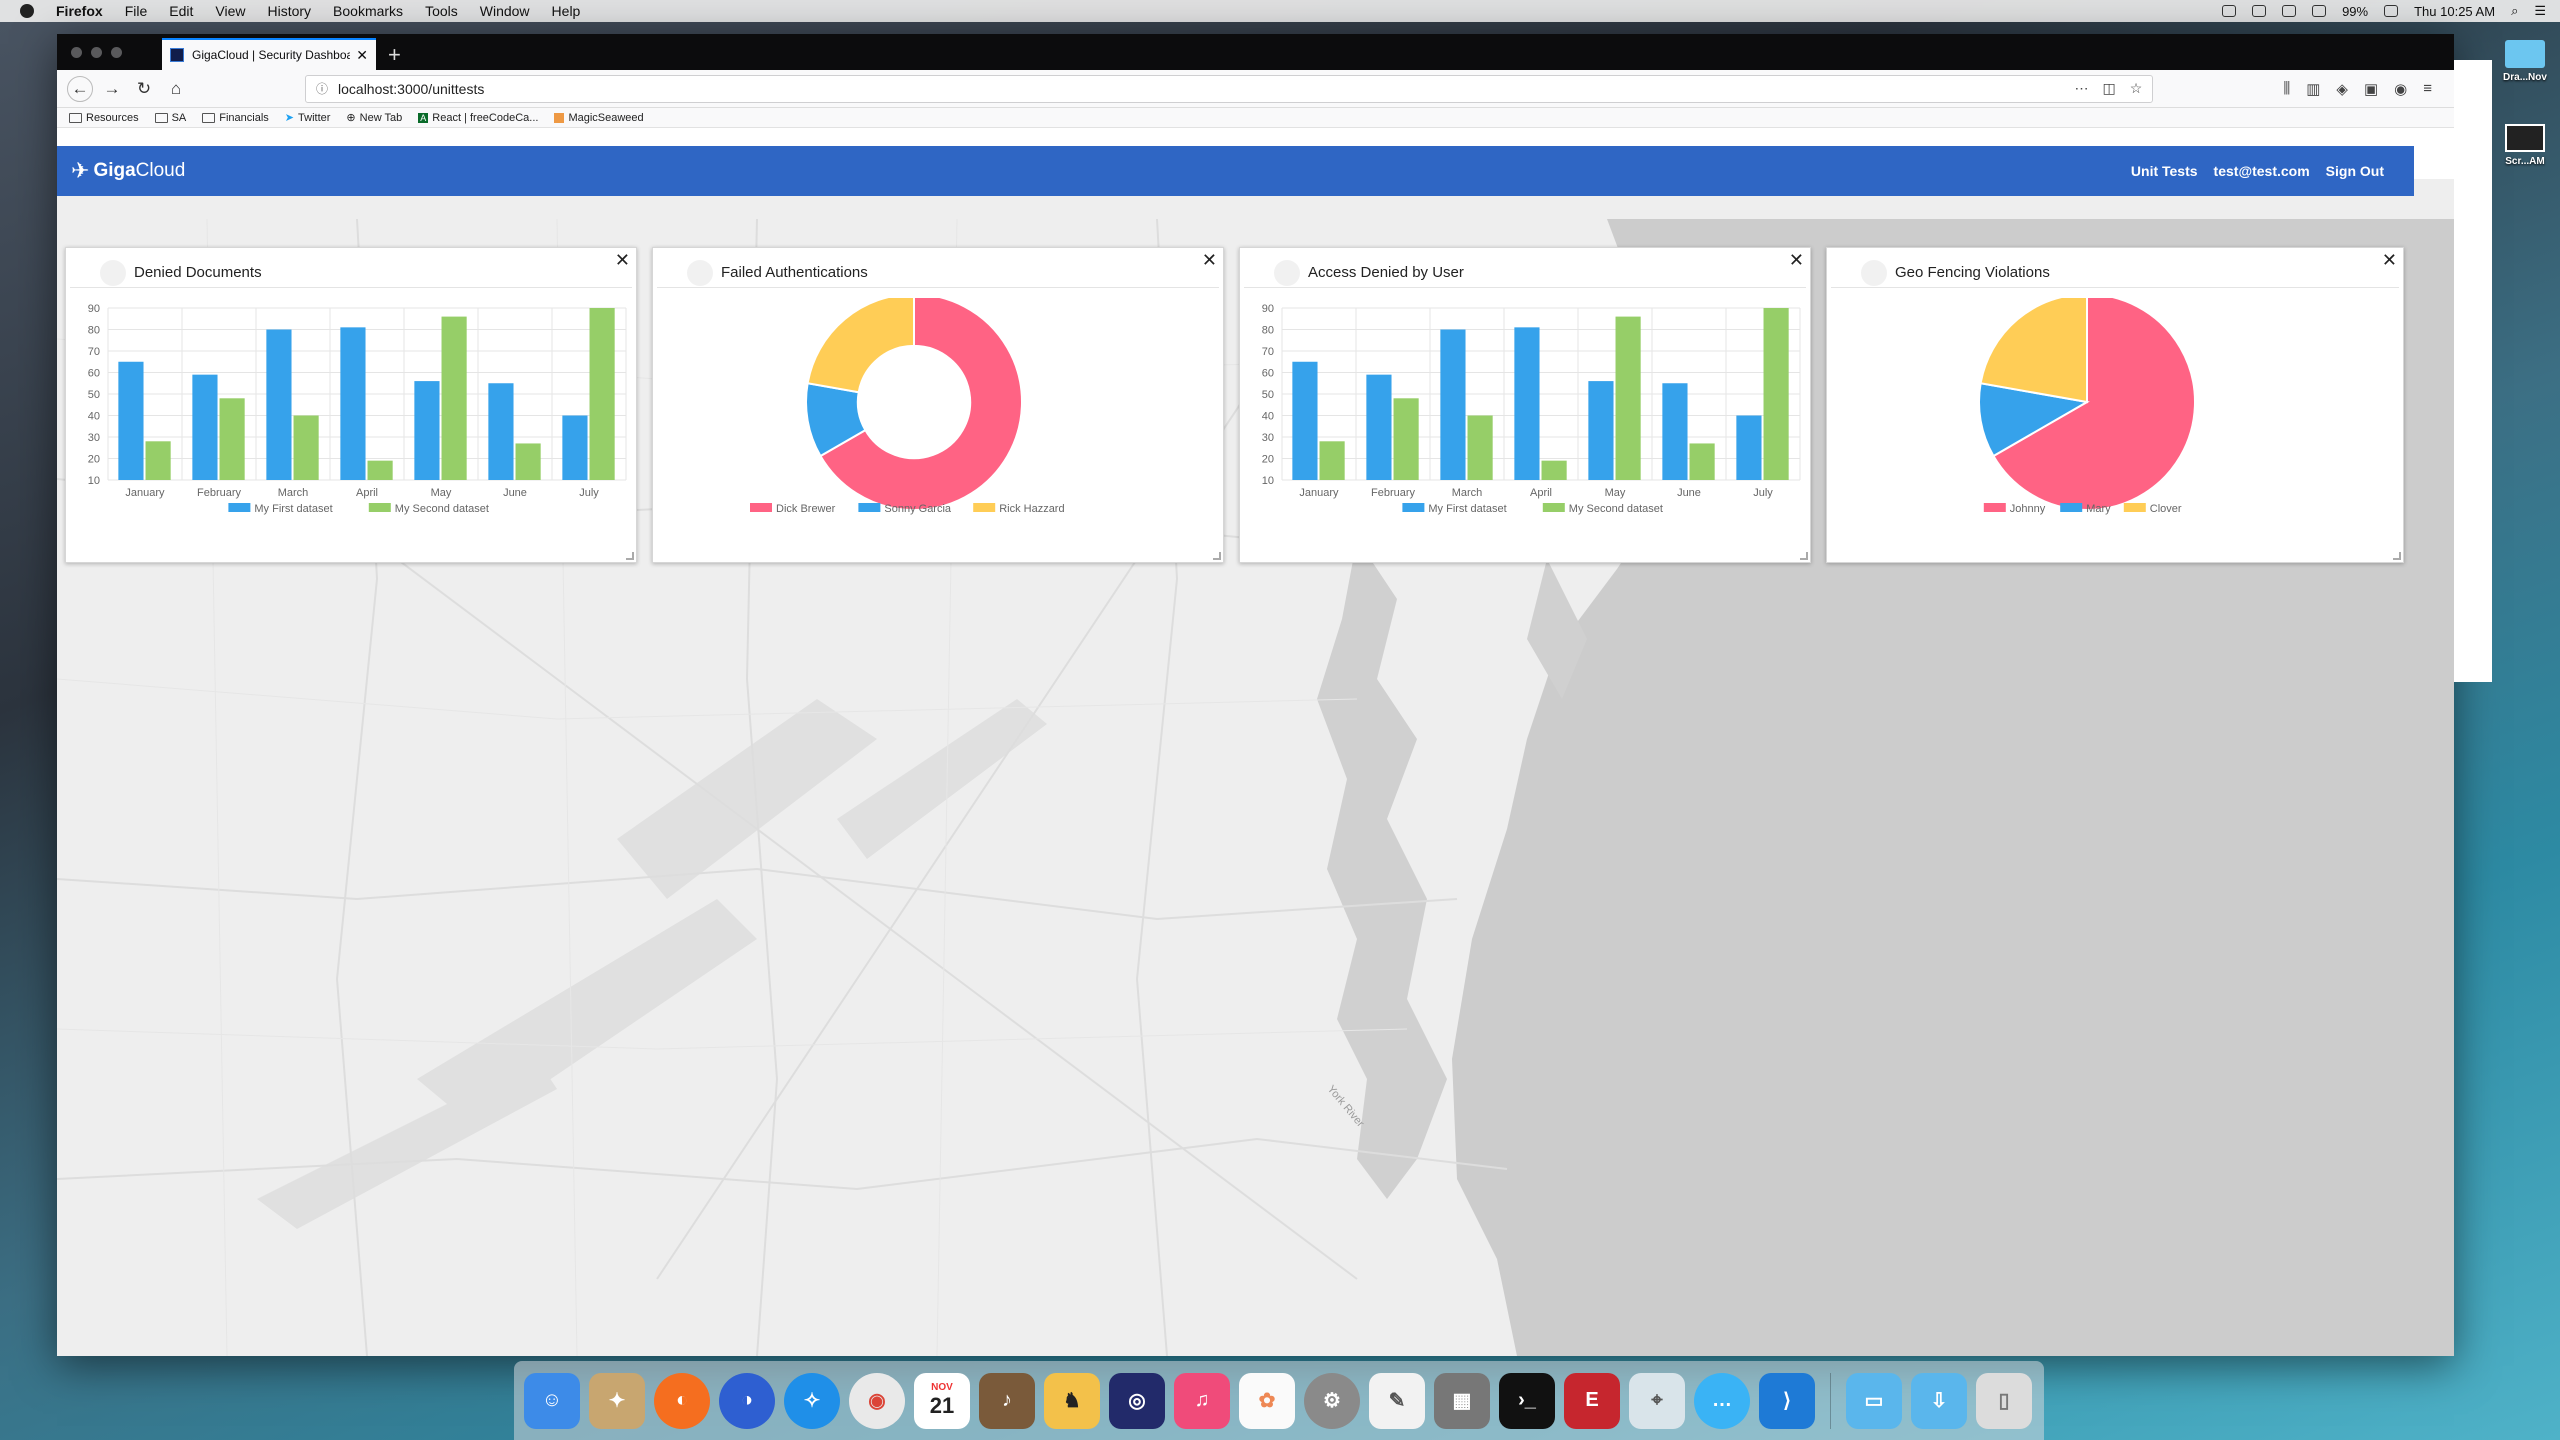  Describe the element at coordinates (515, 493) in the screenshot. I see `x-tick-label: June` at that location.